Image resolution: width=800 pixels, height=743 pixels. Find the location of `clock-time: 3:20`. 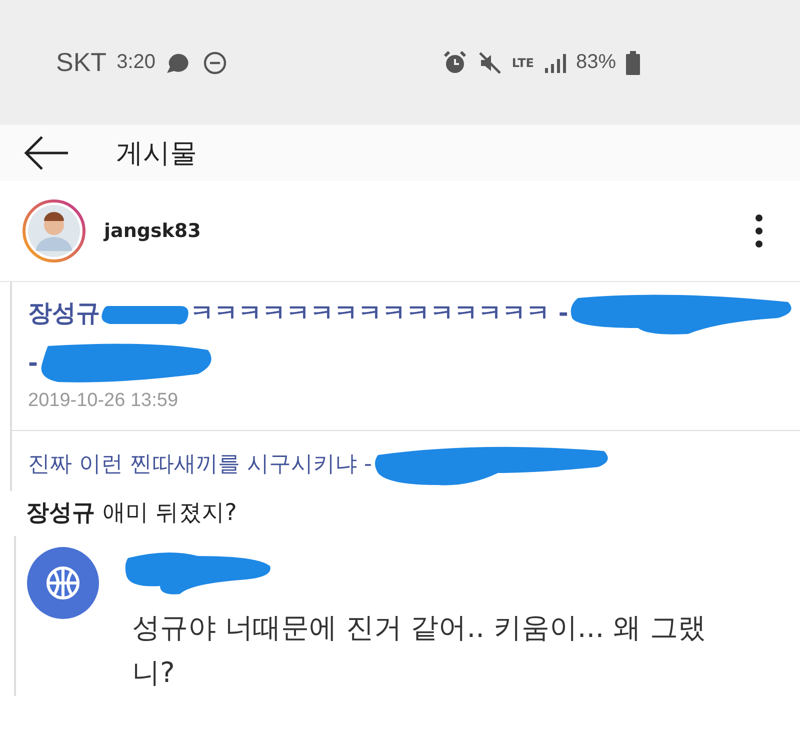

clock-time: 3:20 is located at coordinates (136, 62).